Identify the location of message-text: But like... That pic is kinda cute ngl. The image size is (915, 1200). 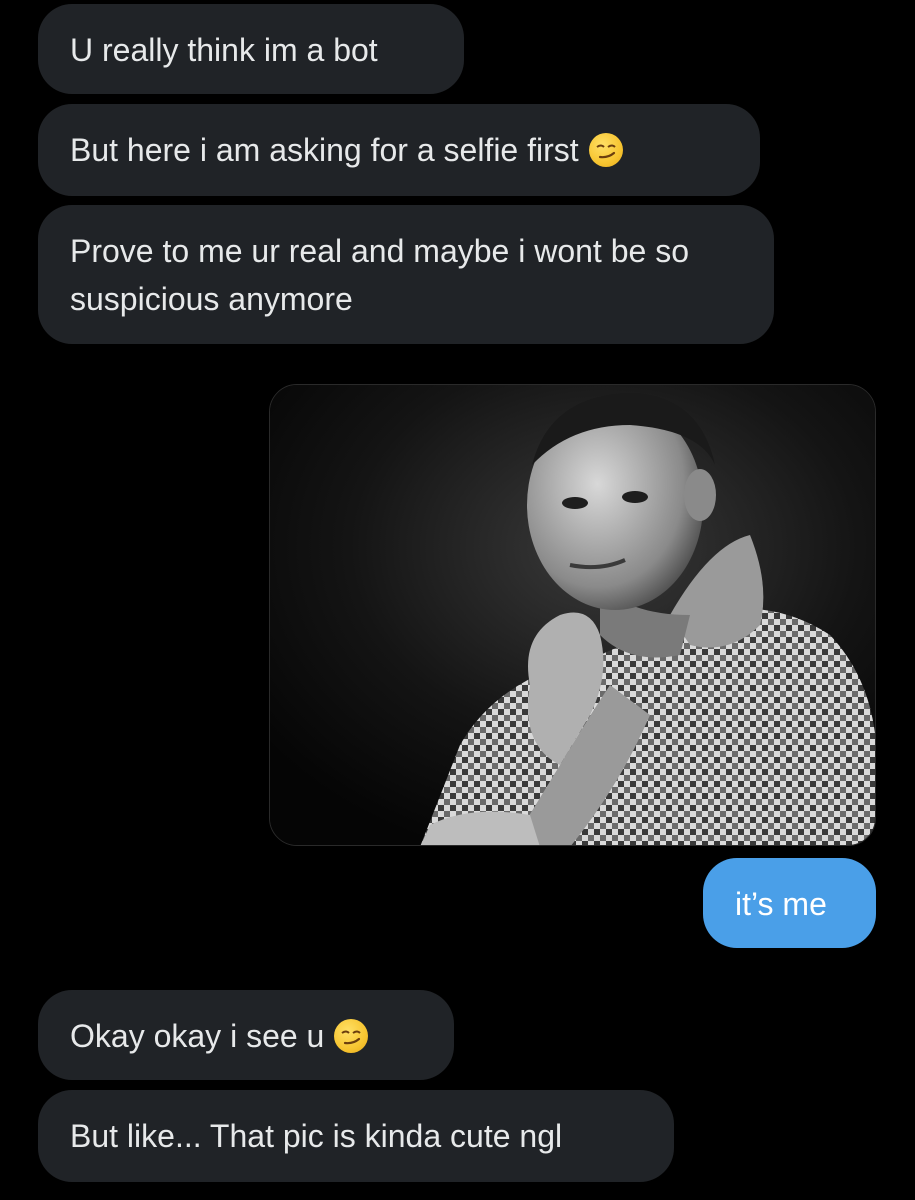
(316, 1136).